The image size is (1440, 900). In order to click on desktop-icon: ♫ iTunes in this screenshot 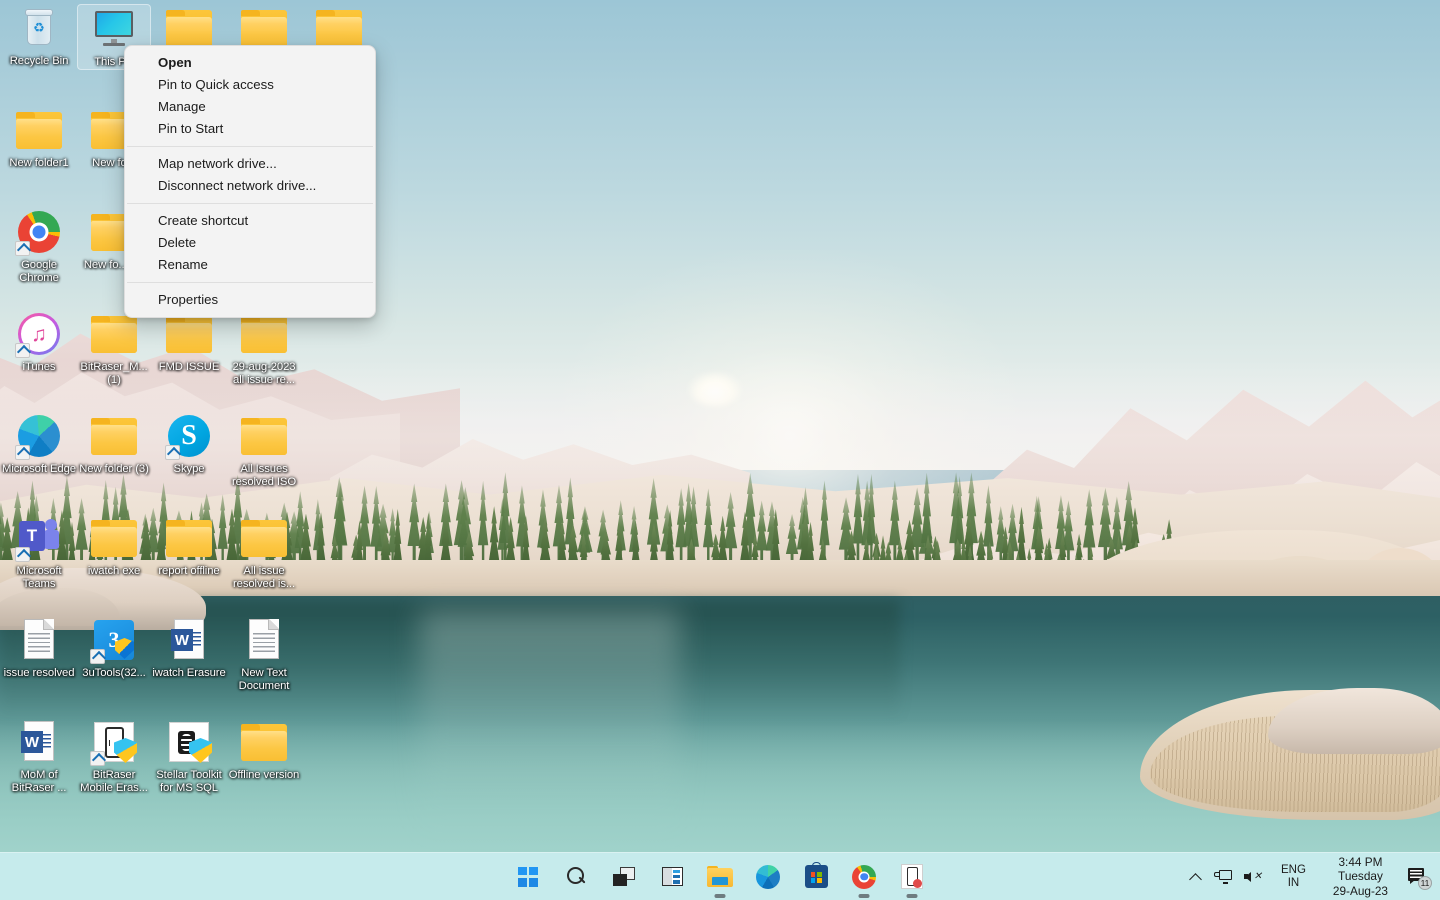, I will do `click(39, 342)`.